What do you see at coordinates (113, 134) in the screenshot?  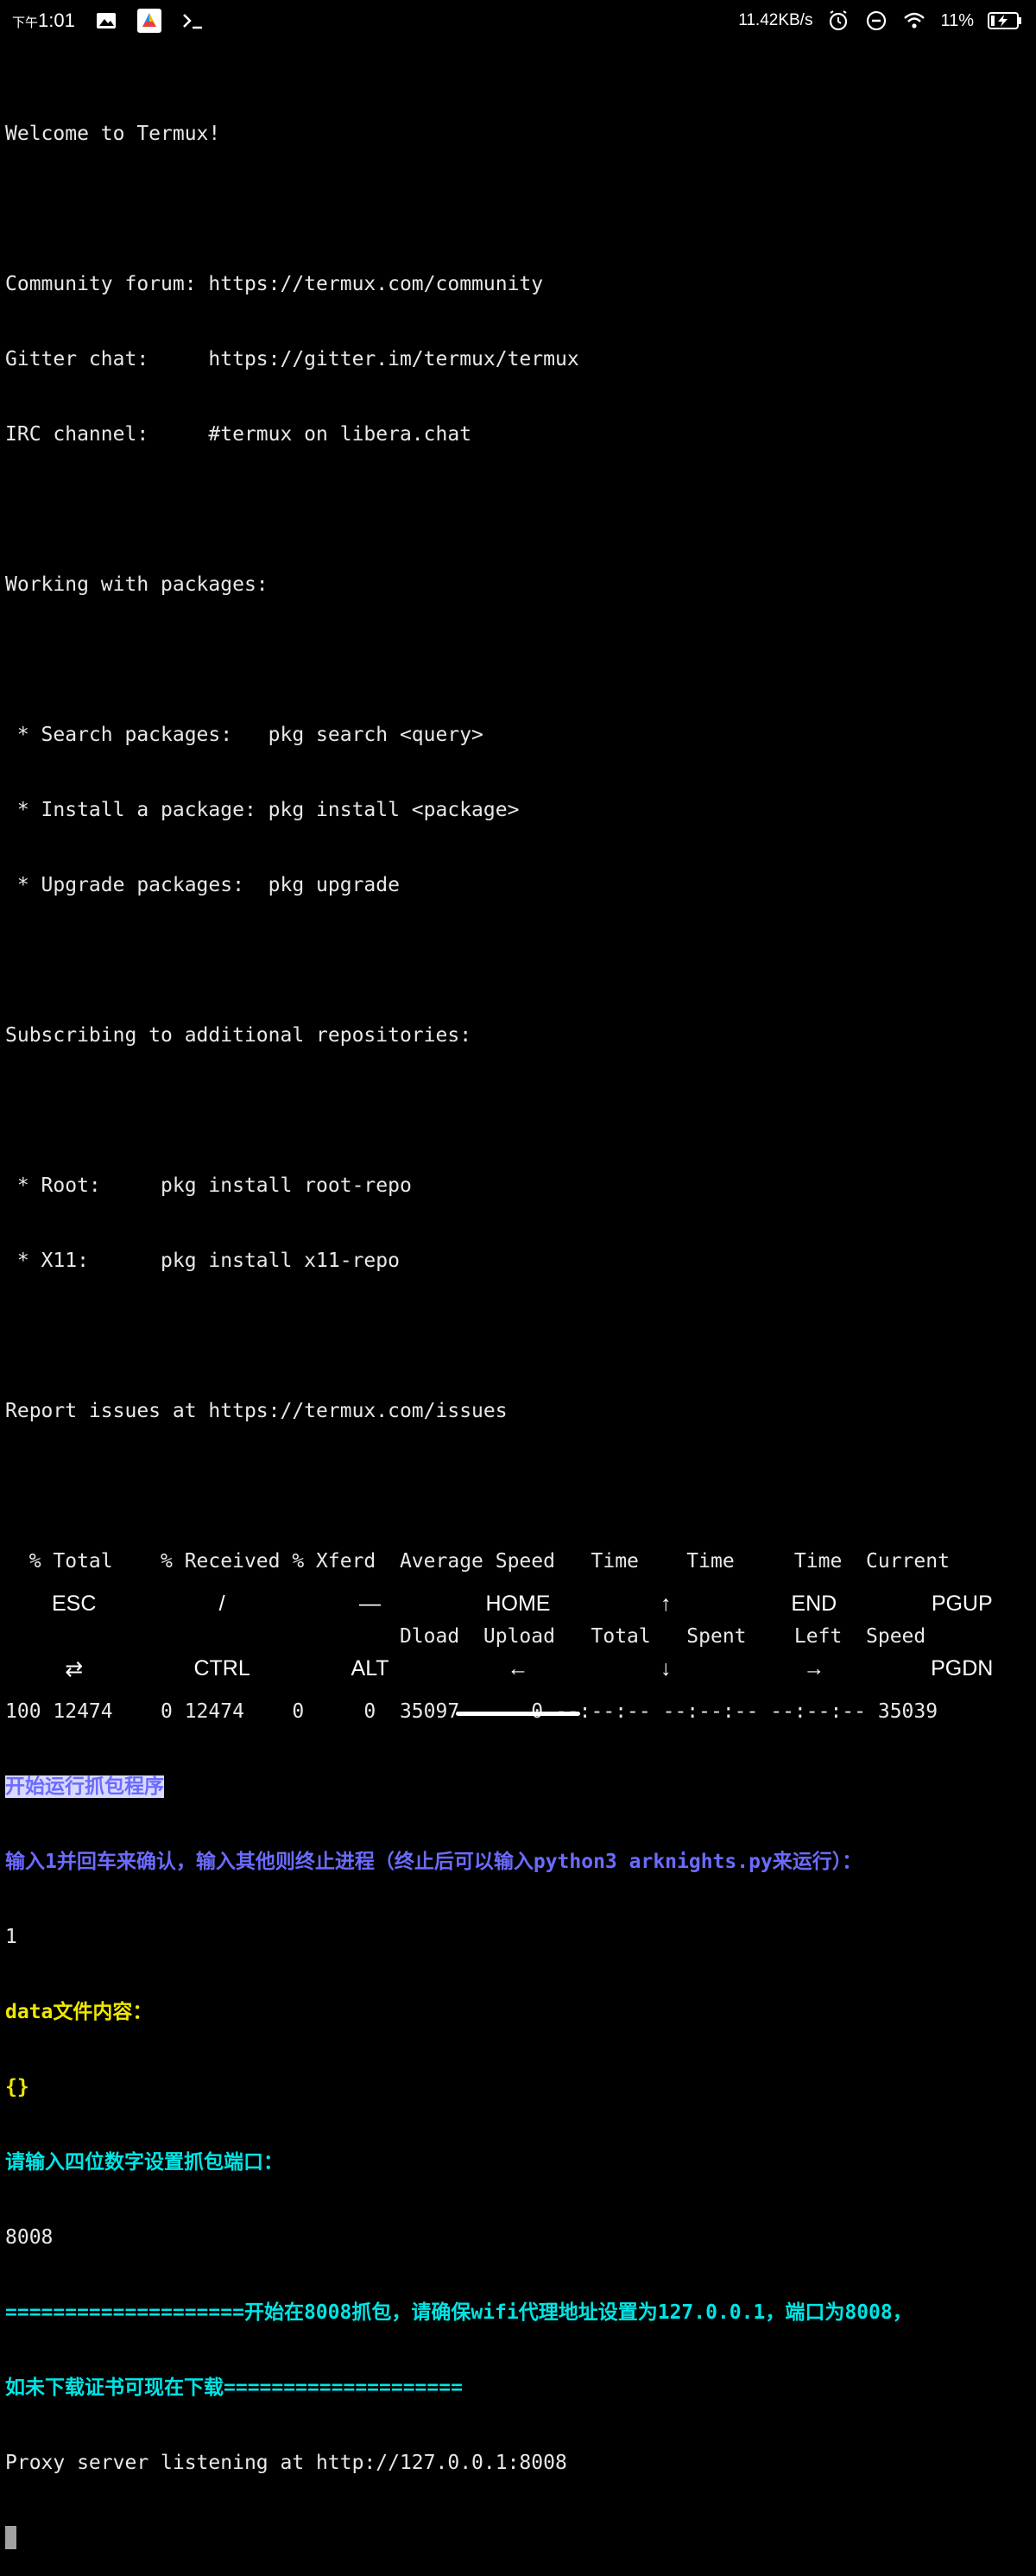 I see `terminal-line: Welcome to Termux!` at bounding box center [113, 134].